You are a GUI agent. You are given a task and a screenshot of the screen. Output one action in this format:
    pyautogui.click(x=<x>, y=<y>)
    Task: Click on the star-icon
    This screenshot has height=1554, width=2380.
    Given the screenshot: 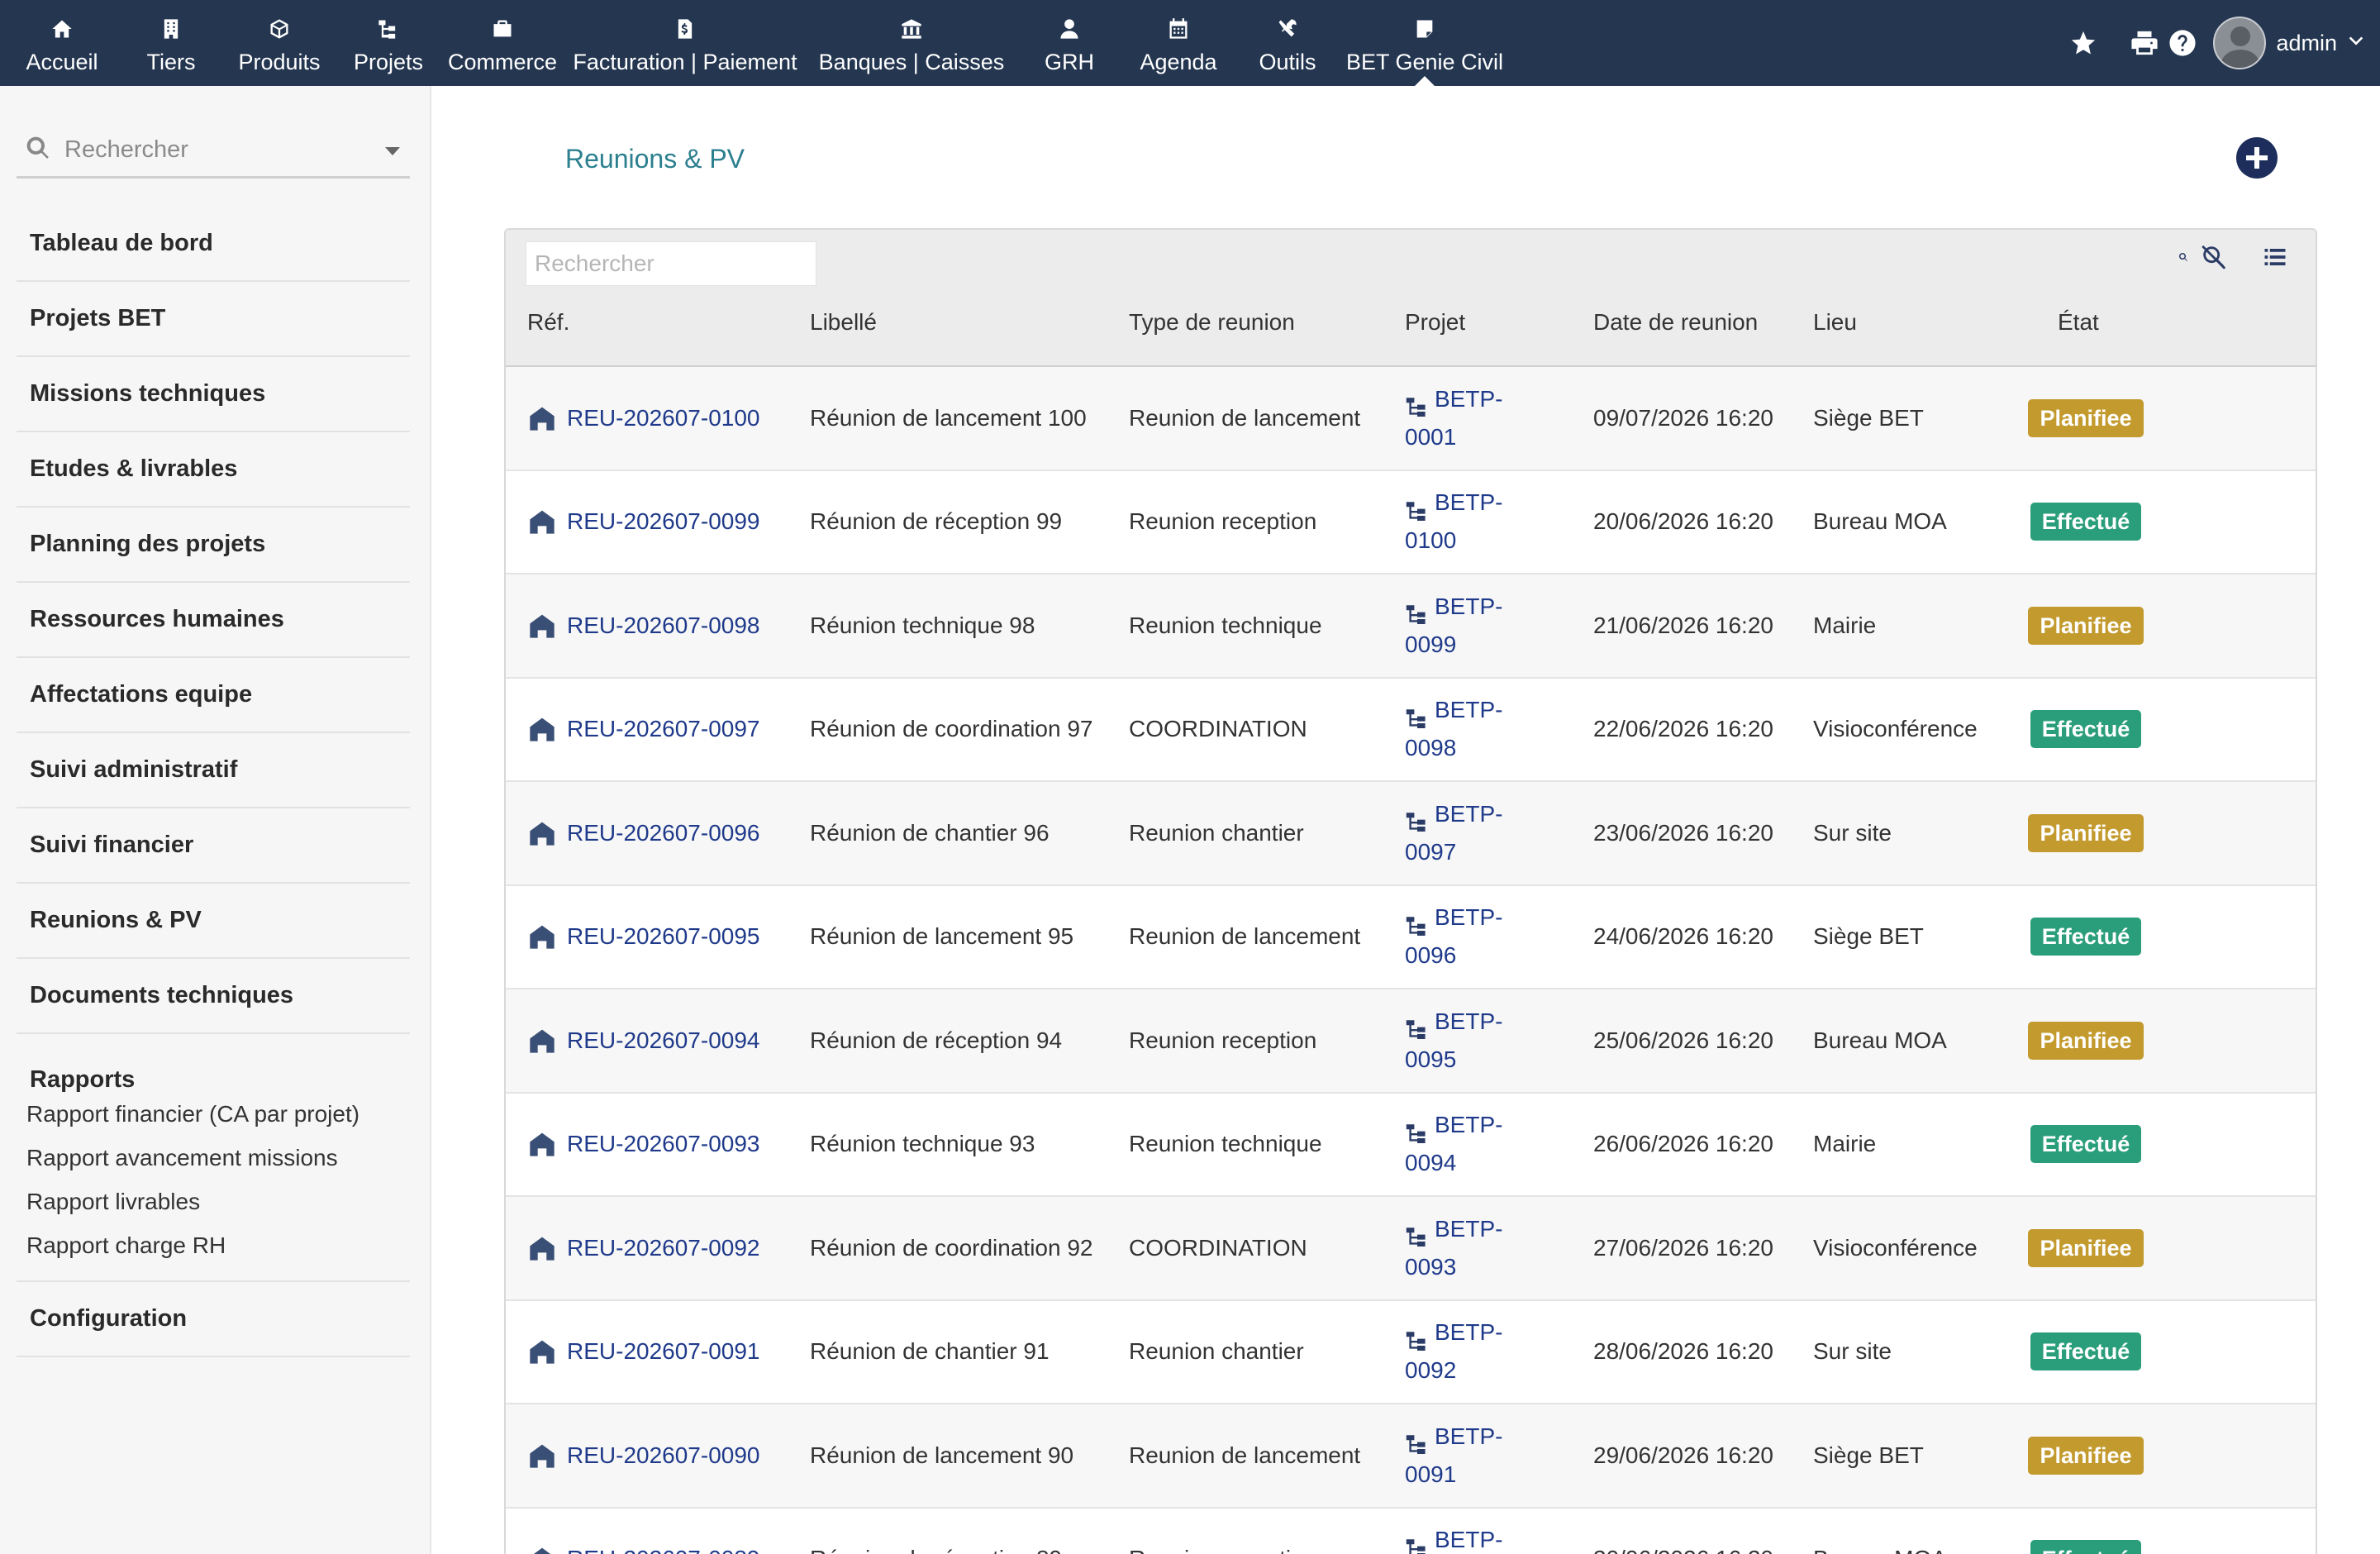 What is the action you would take?
    pyautogui.click(x=2083, y=43)
    